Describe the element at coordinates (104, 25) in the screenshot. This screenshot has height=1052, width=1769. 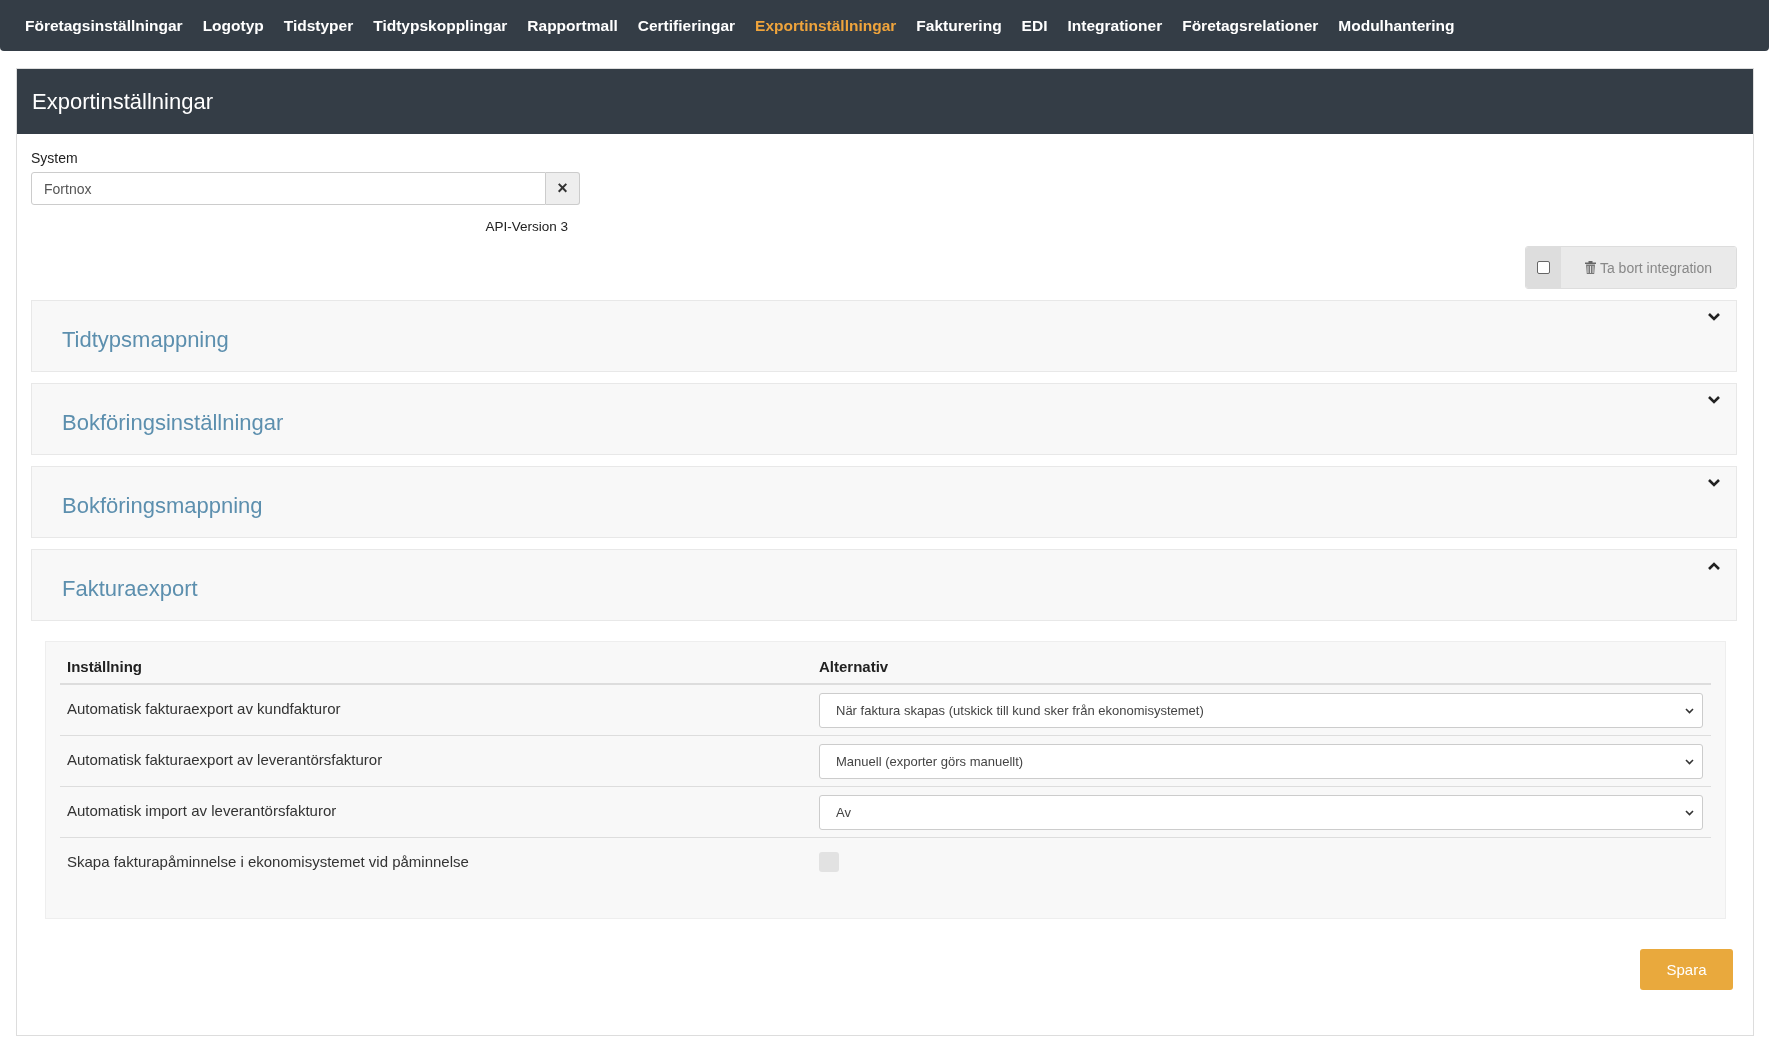
I see `nav-tab: Företagsinställningar` at that location.